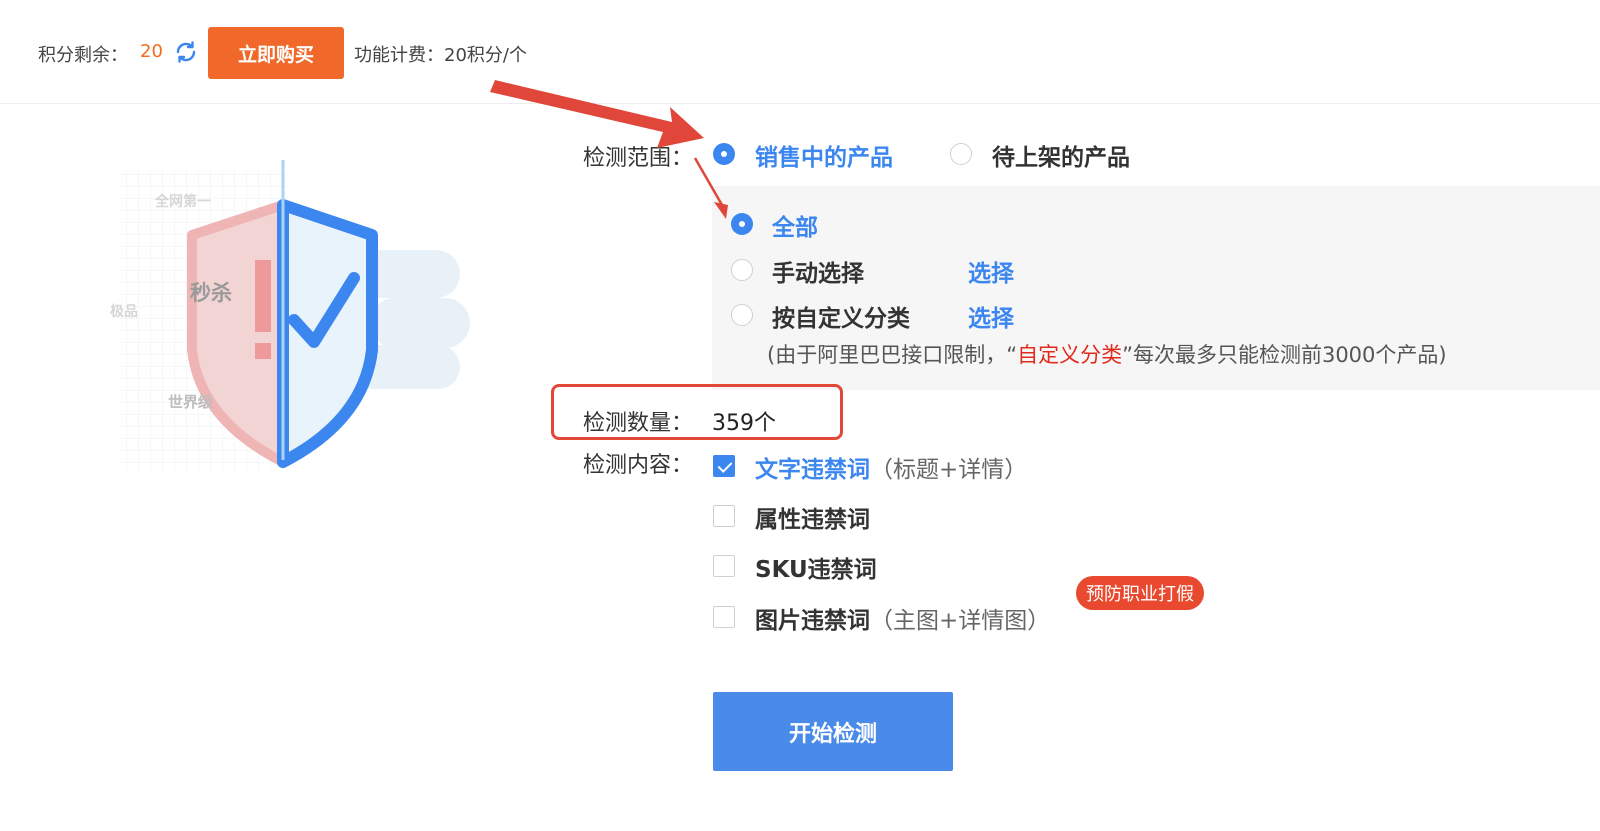 Image resolution: width=1600 pixels, height=831 pixels. Describe the element at coordinates (991, 271) in the screenshot. I see `manual-select-link: 选择` at that location.